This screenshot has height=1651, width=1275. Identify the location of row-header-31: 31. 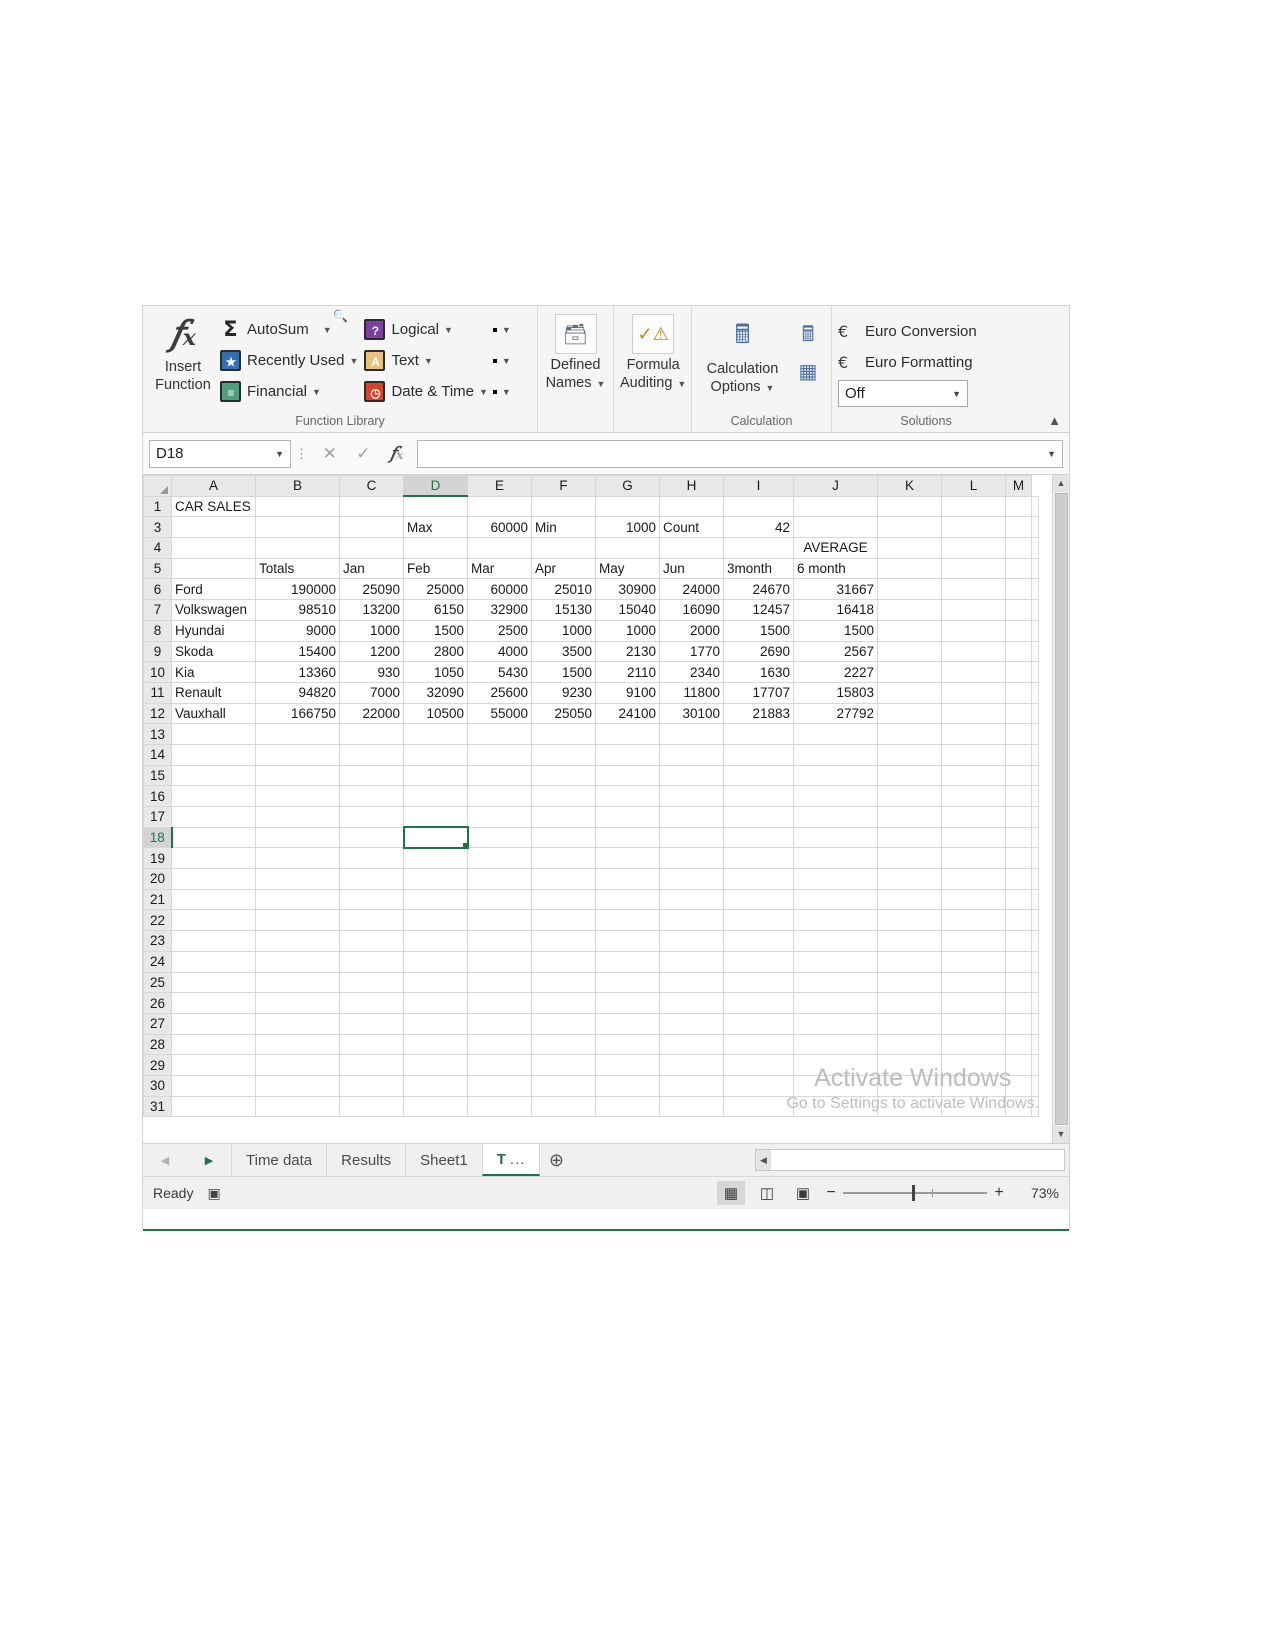
(157, 1106).